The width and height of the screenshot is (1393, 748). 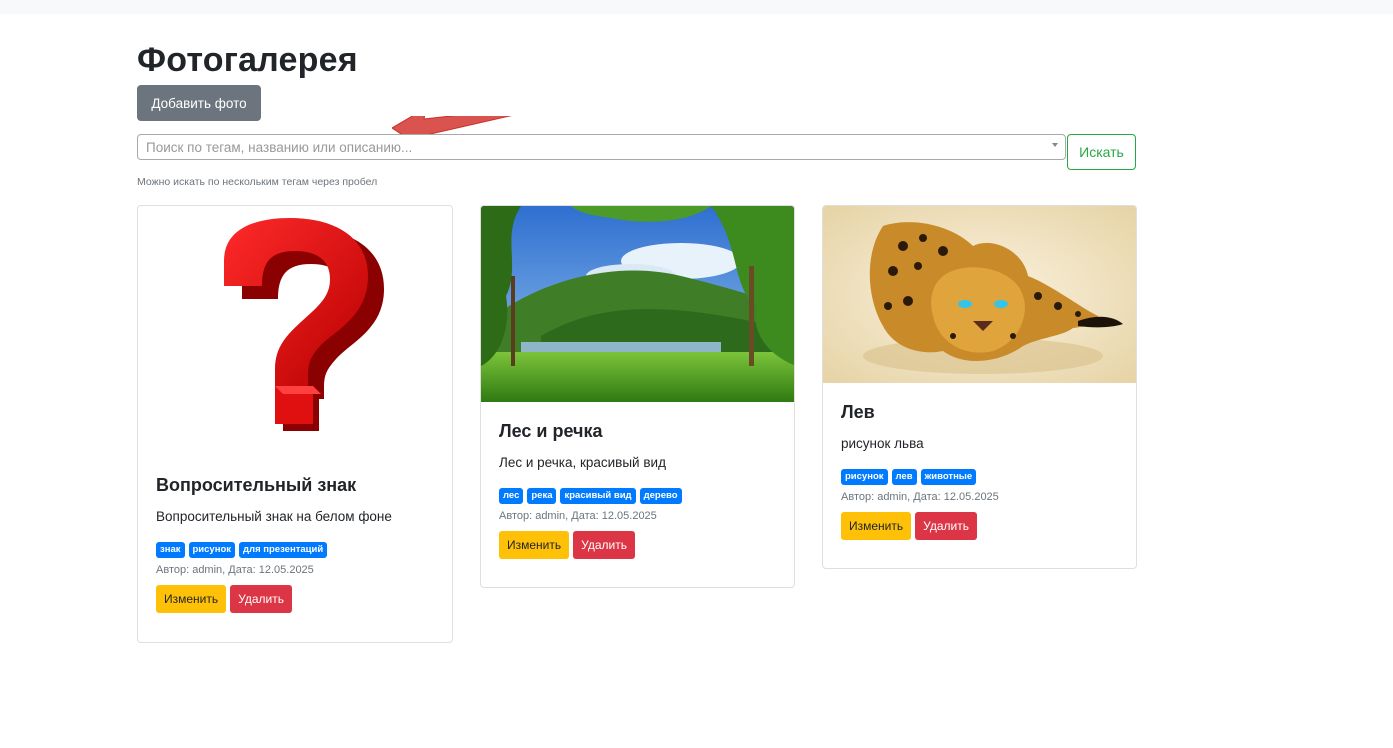 I want to click on card-description: Лес и речка, красивый вид, so click(x=582, y=462).